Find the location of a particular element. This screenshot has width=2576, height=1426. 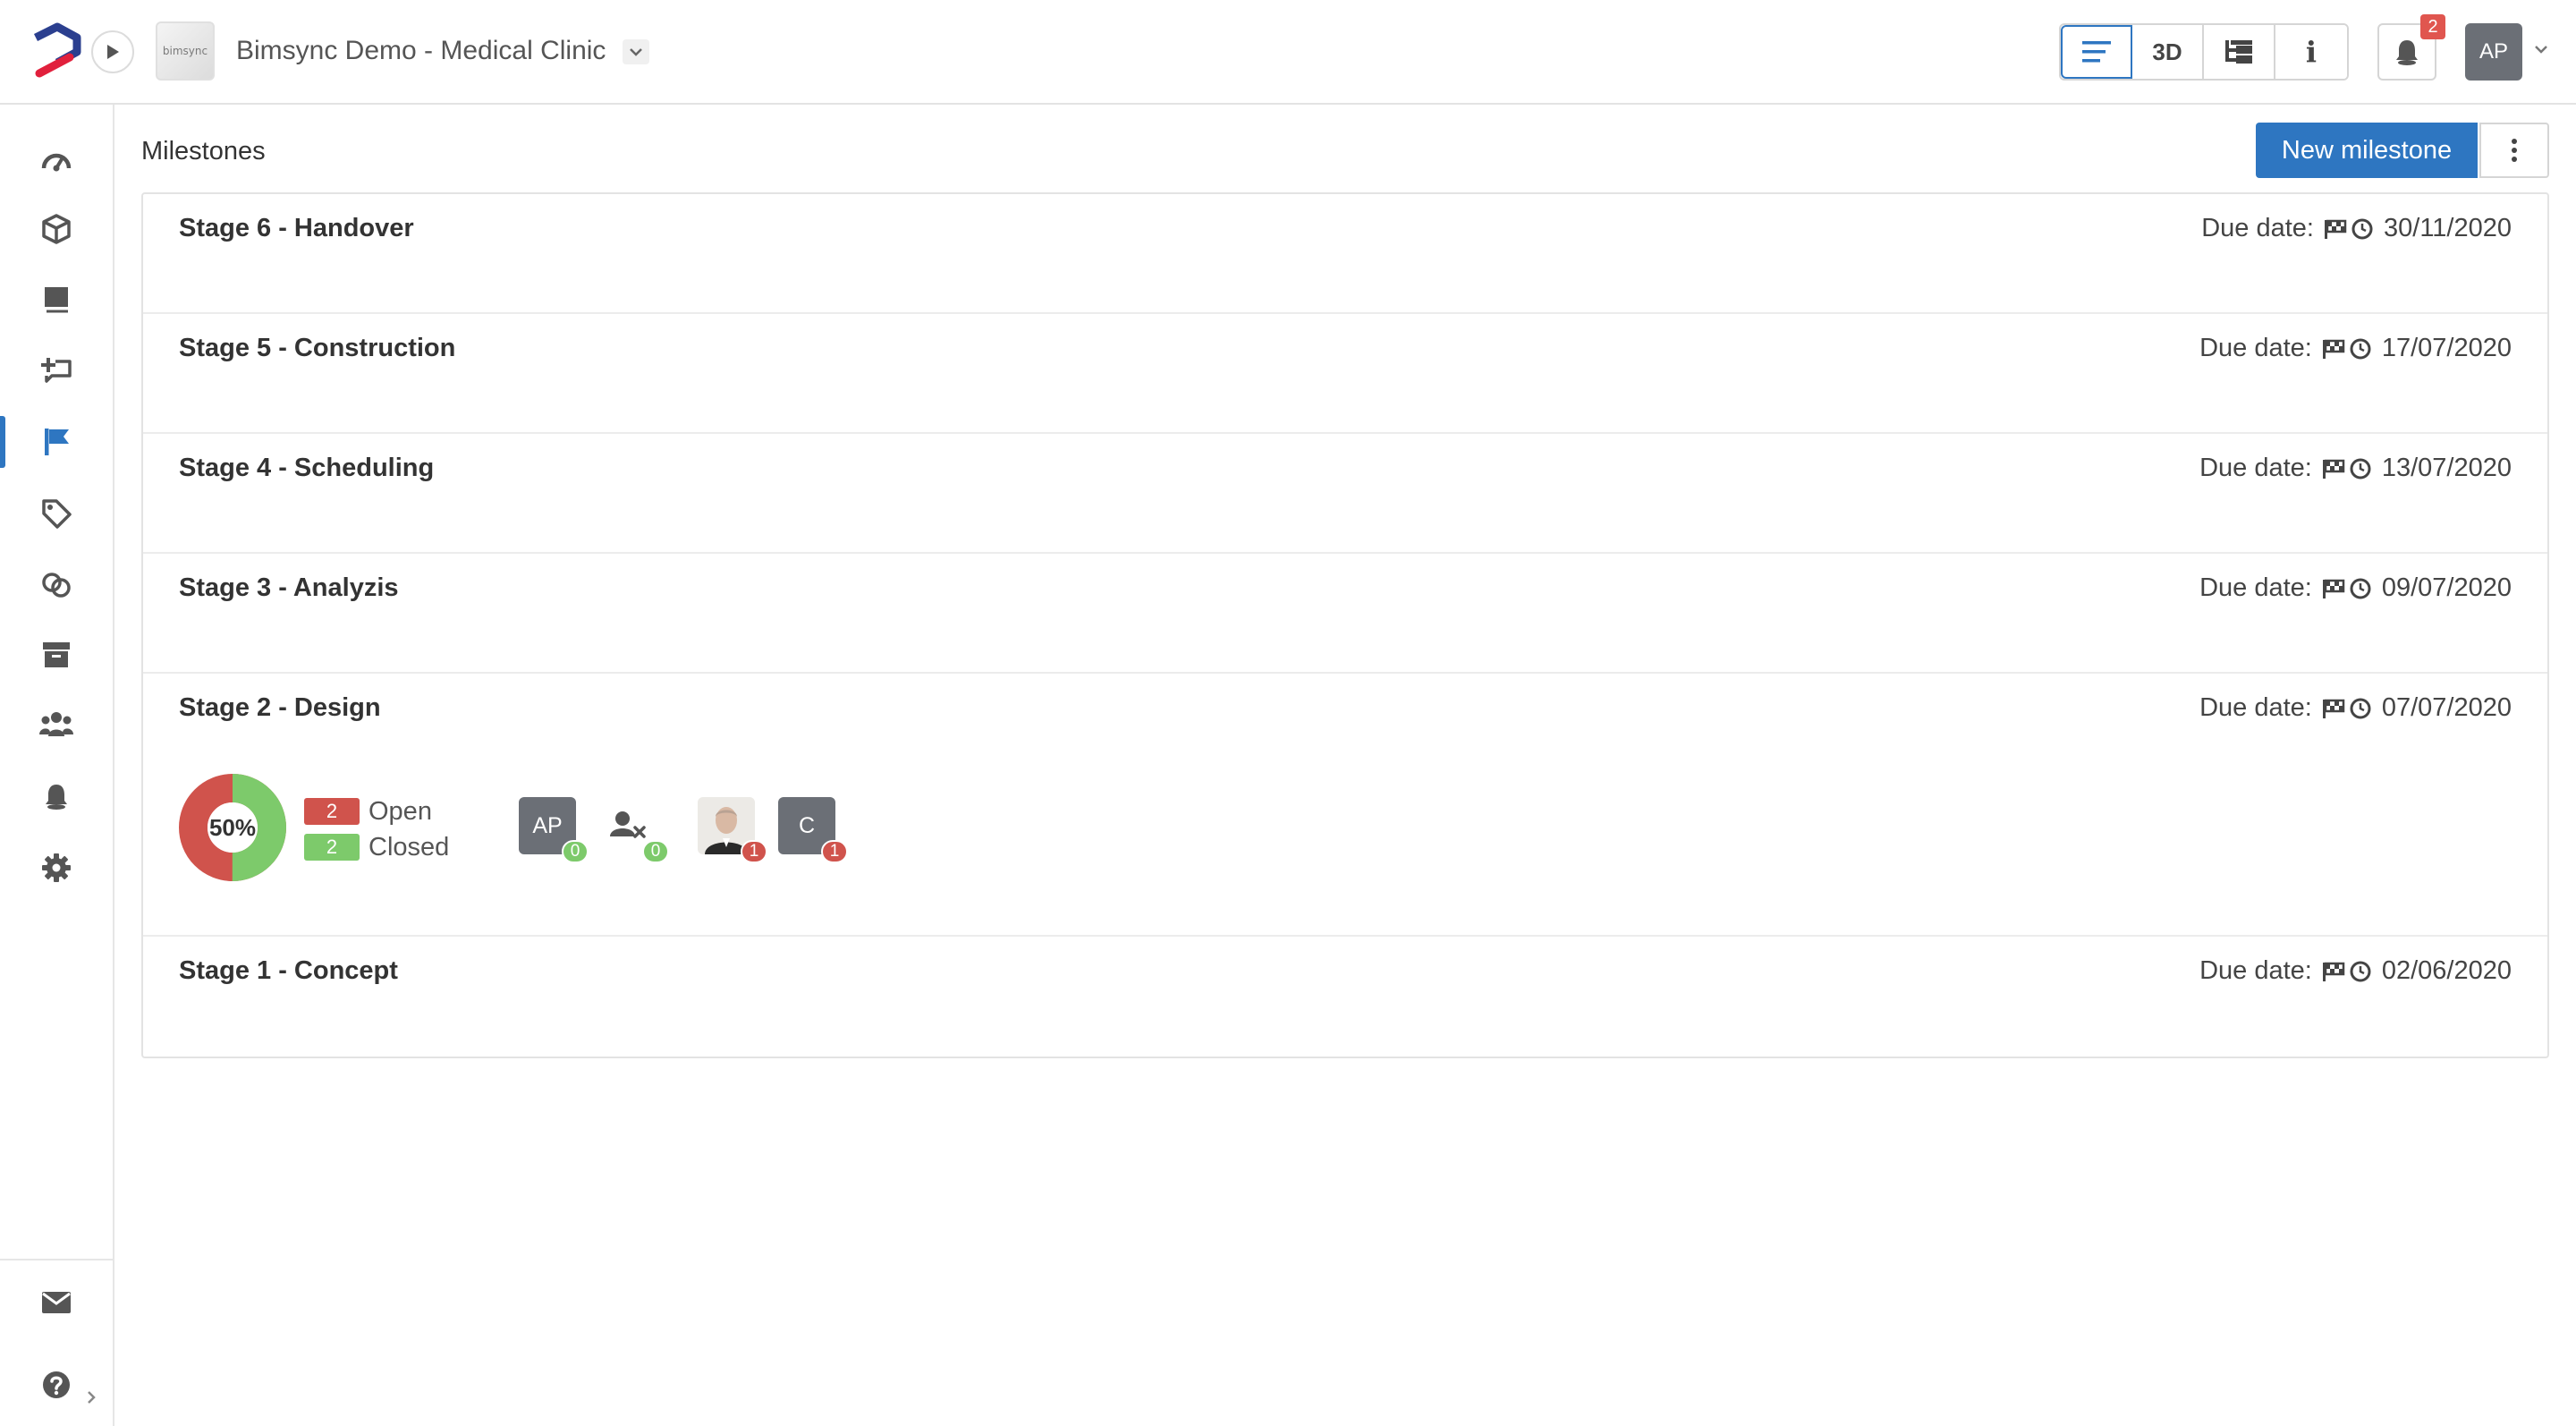

archive-icon is located at coordinates (56, 655).